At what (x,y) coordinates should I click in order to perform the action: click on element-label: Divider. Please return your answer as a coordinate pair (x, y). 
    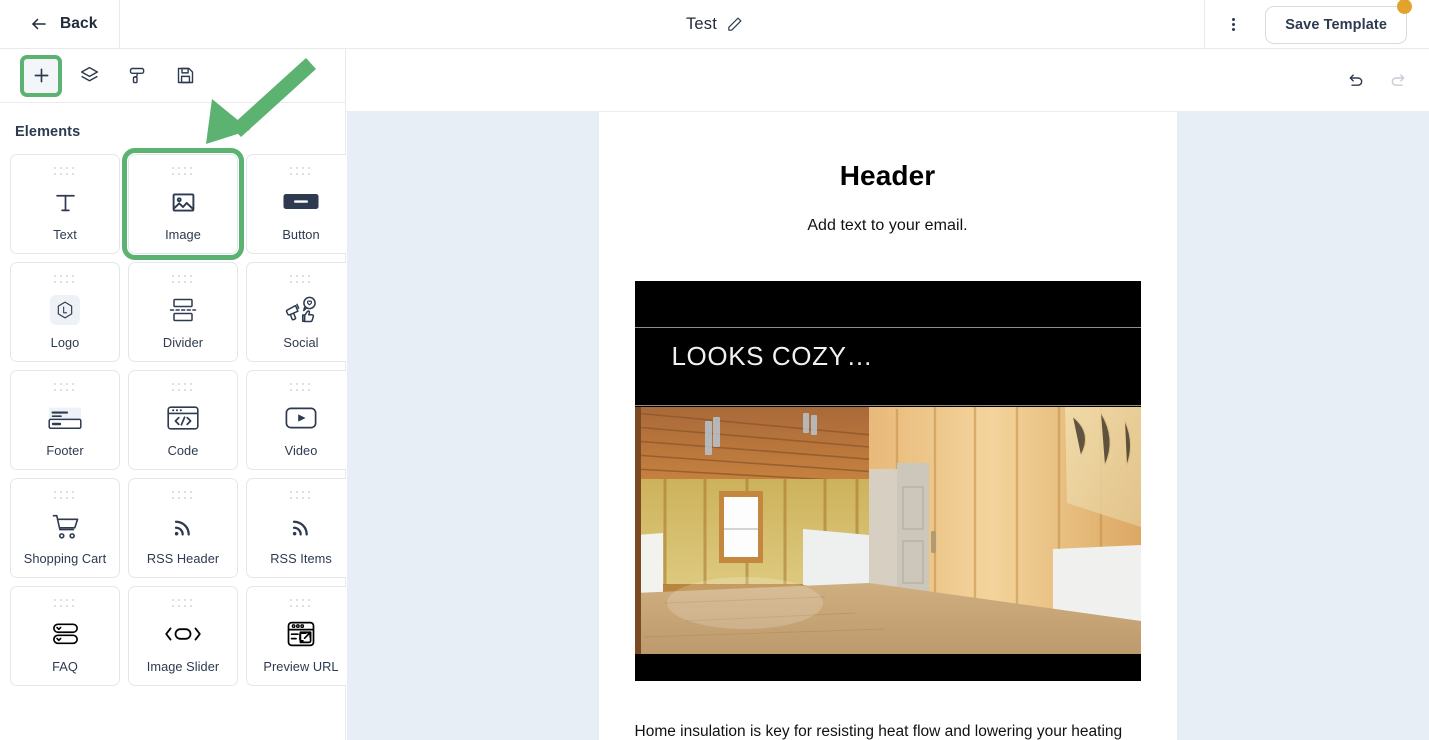
    Looking at the image, I should click on (183, 342).